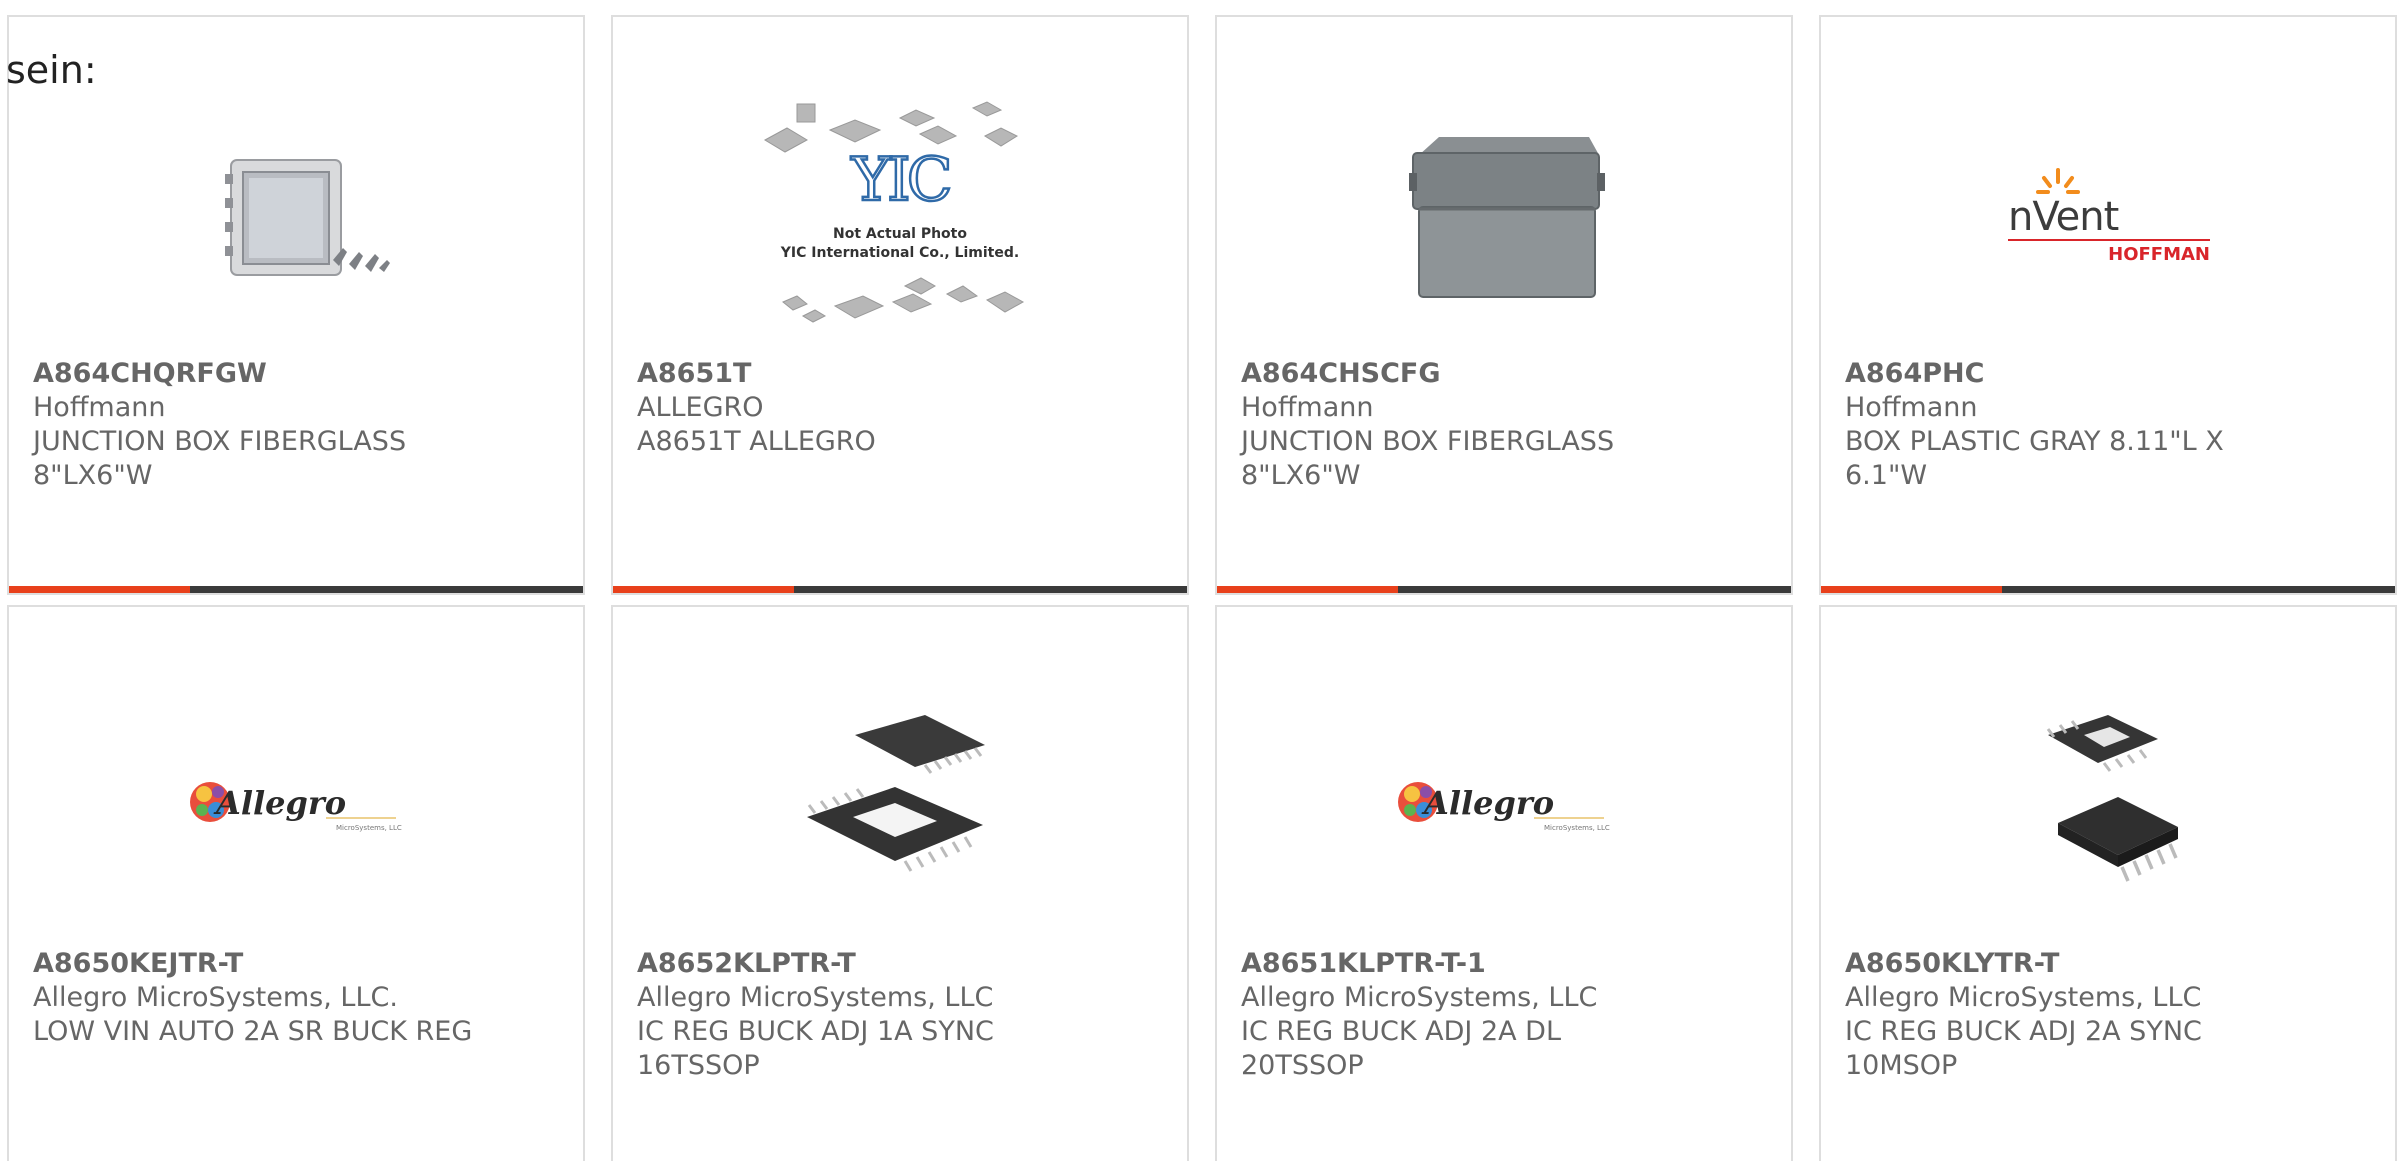 The height and width of the screenshot is (1161, 2400). Describe the element at coordinates (2034, 458) in the screenshot. I see `description: BOX PLASTIC GRAY 8.11"L X 6.1"W` at that location.